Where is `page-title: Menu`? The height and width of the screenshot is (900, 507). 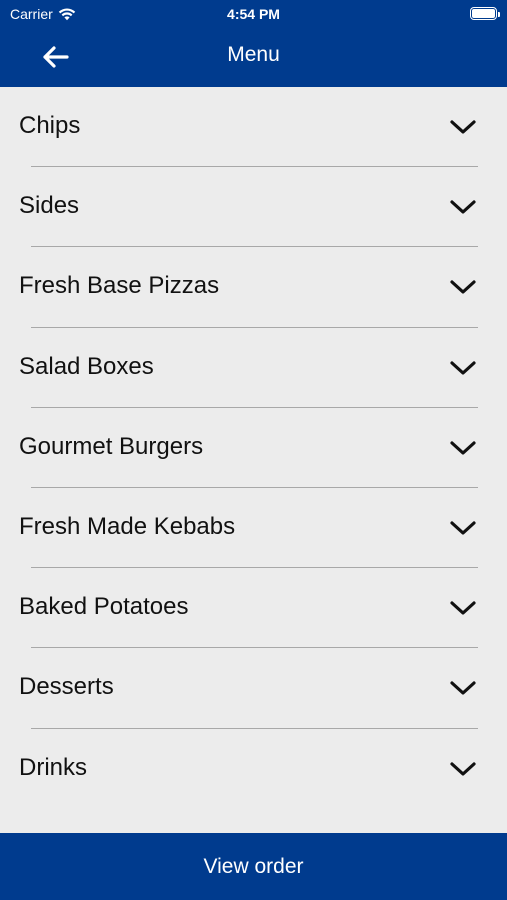 page-title: Menu is located at coordinates (253, 54).